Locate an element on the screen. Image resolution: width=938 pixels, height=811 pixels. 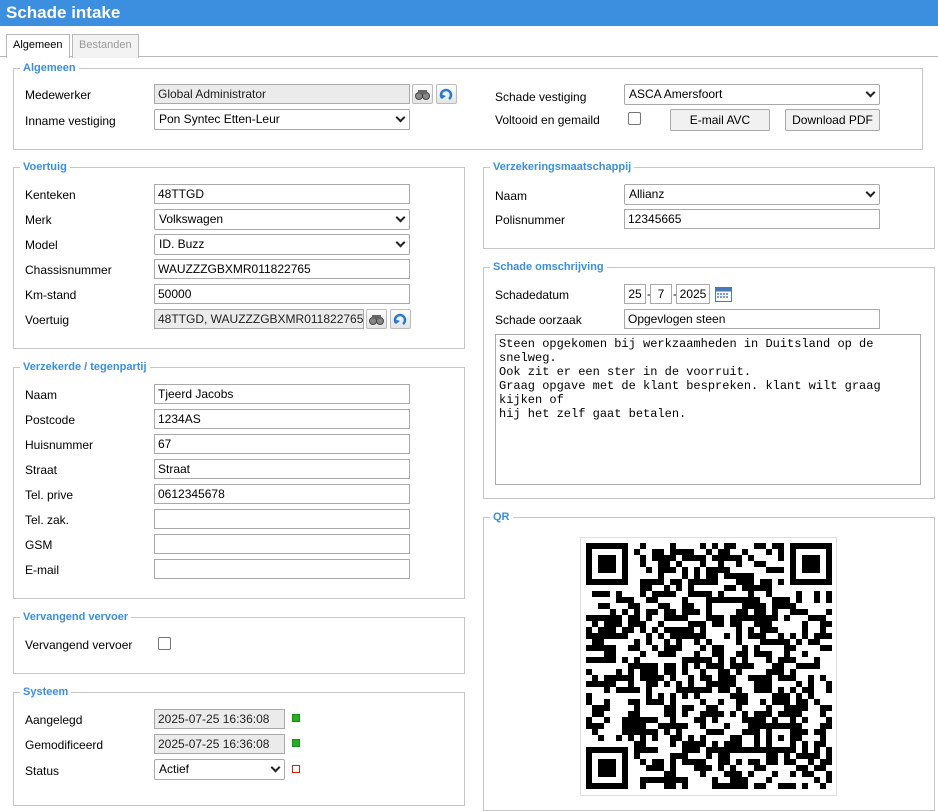
schade-vestiging-value: ASCA Amersfoort is located at coordinates (676, 94).